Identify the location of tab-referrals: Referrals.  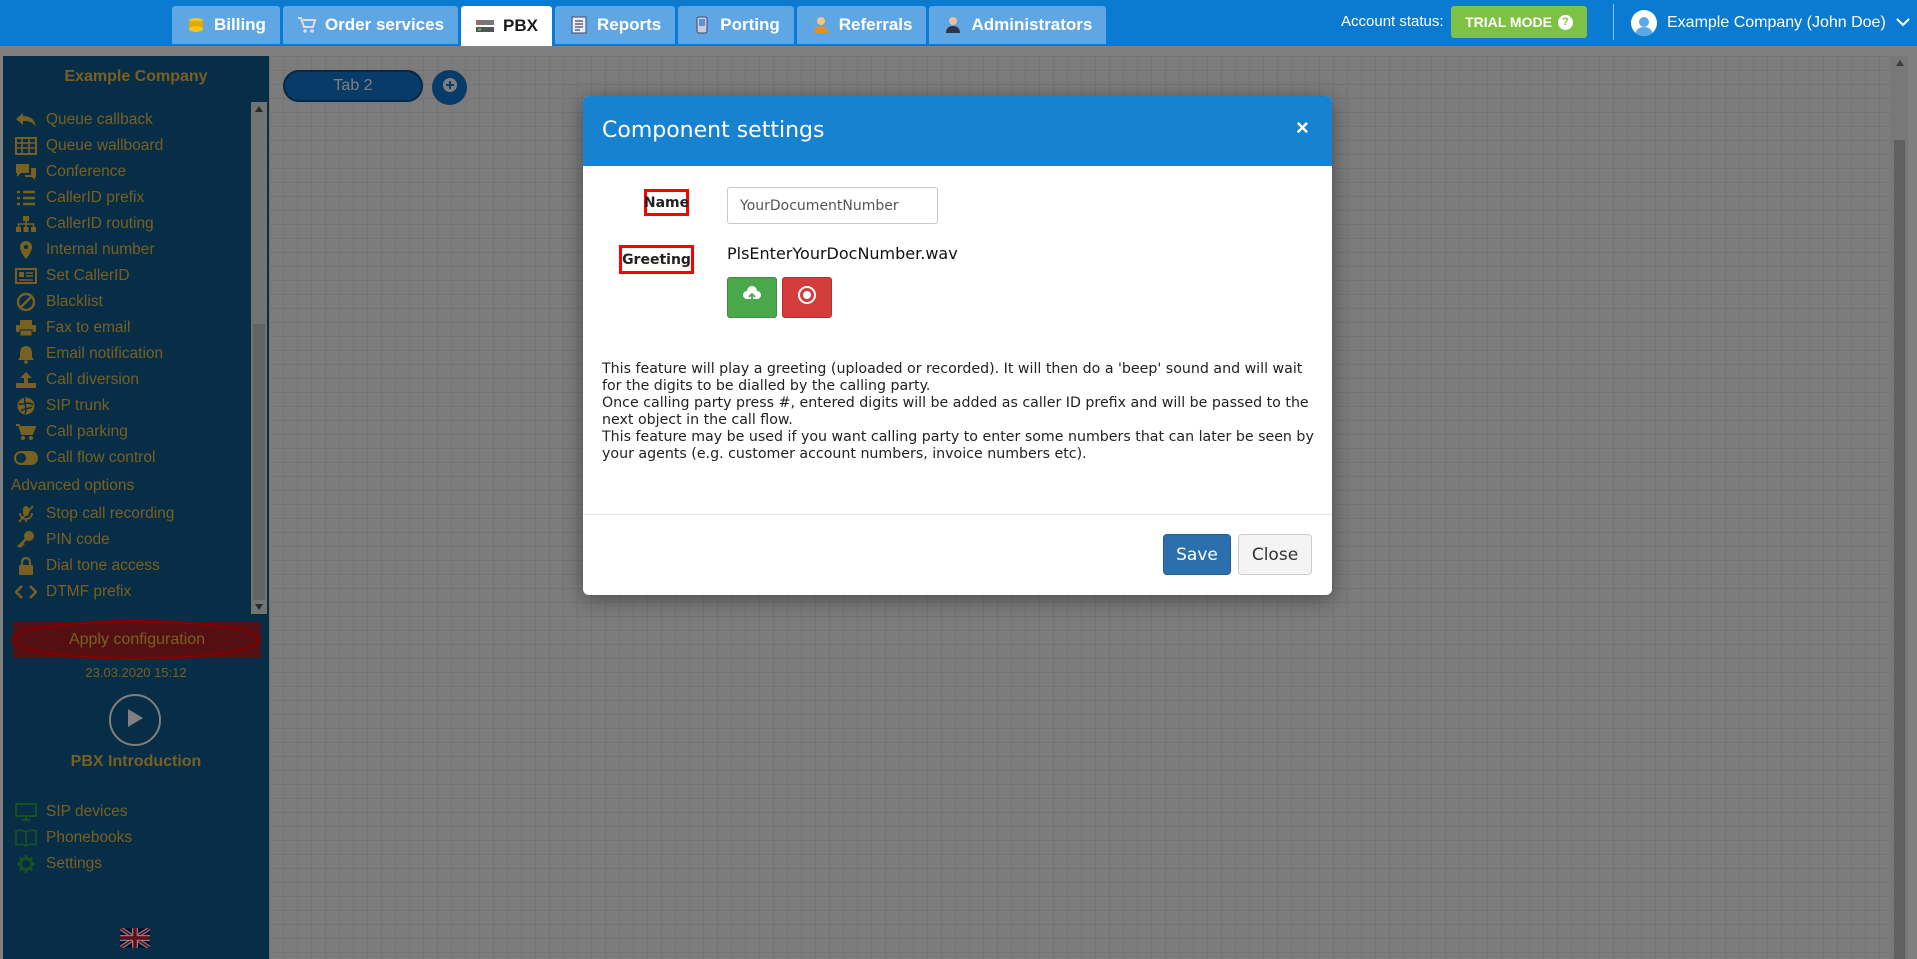
(861, 25).